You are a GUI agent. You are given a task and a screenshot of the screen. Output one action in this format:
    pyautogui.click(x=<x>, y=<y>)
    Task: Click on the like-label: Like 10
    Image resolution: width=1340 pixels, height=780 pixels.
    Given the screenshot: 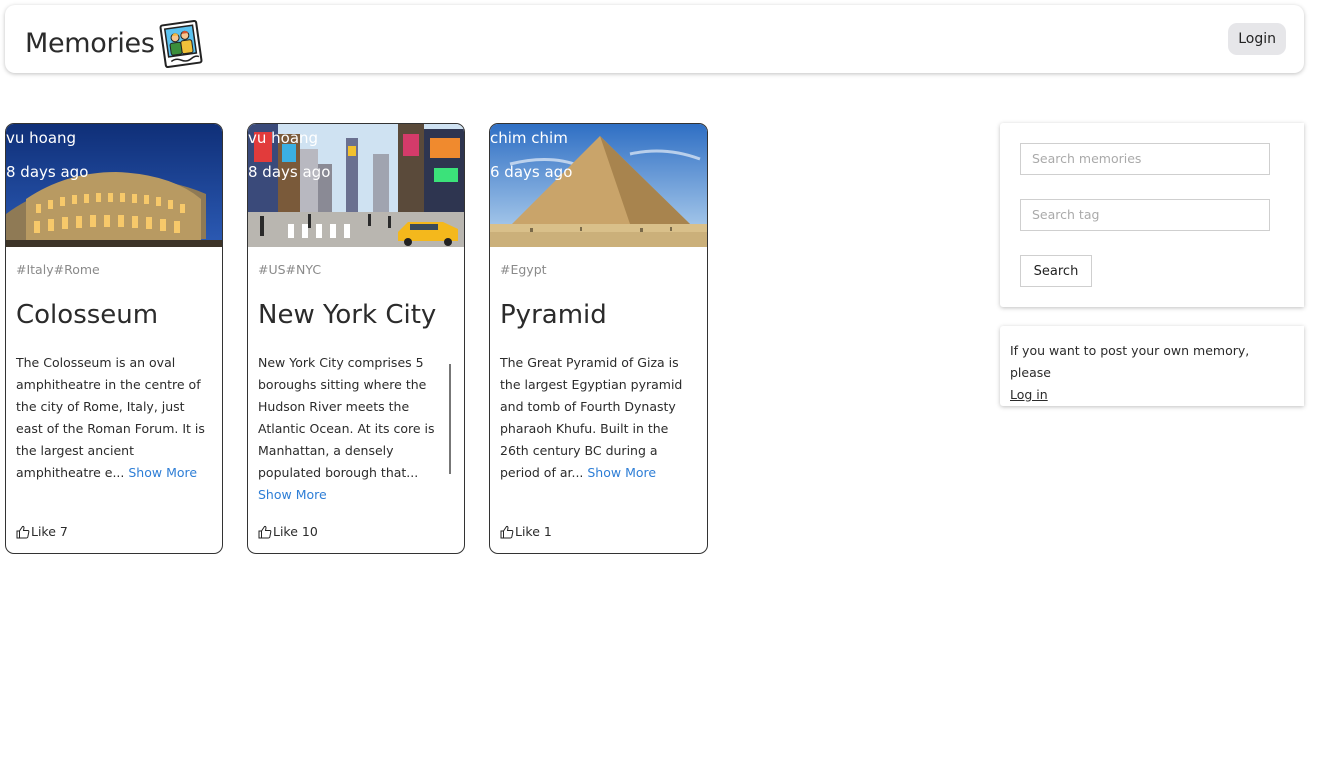 What is the action you would take?
    pyautogui.click(x=295, y=531)
    